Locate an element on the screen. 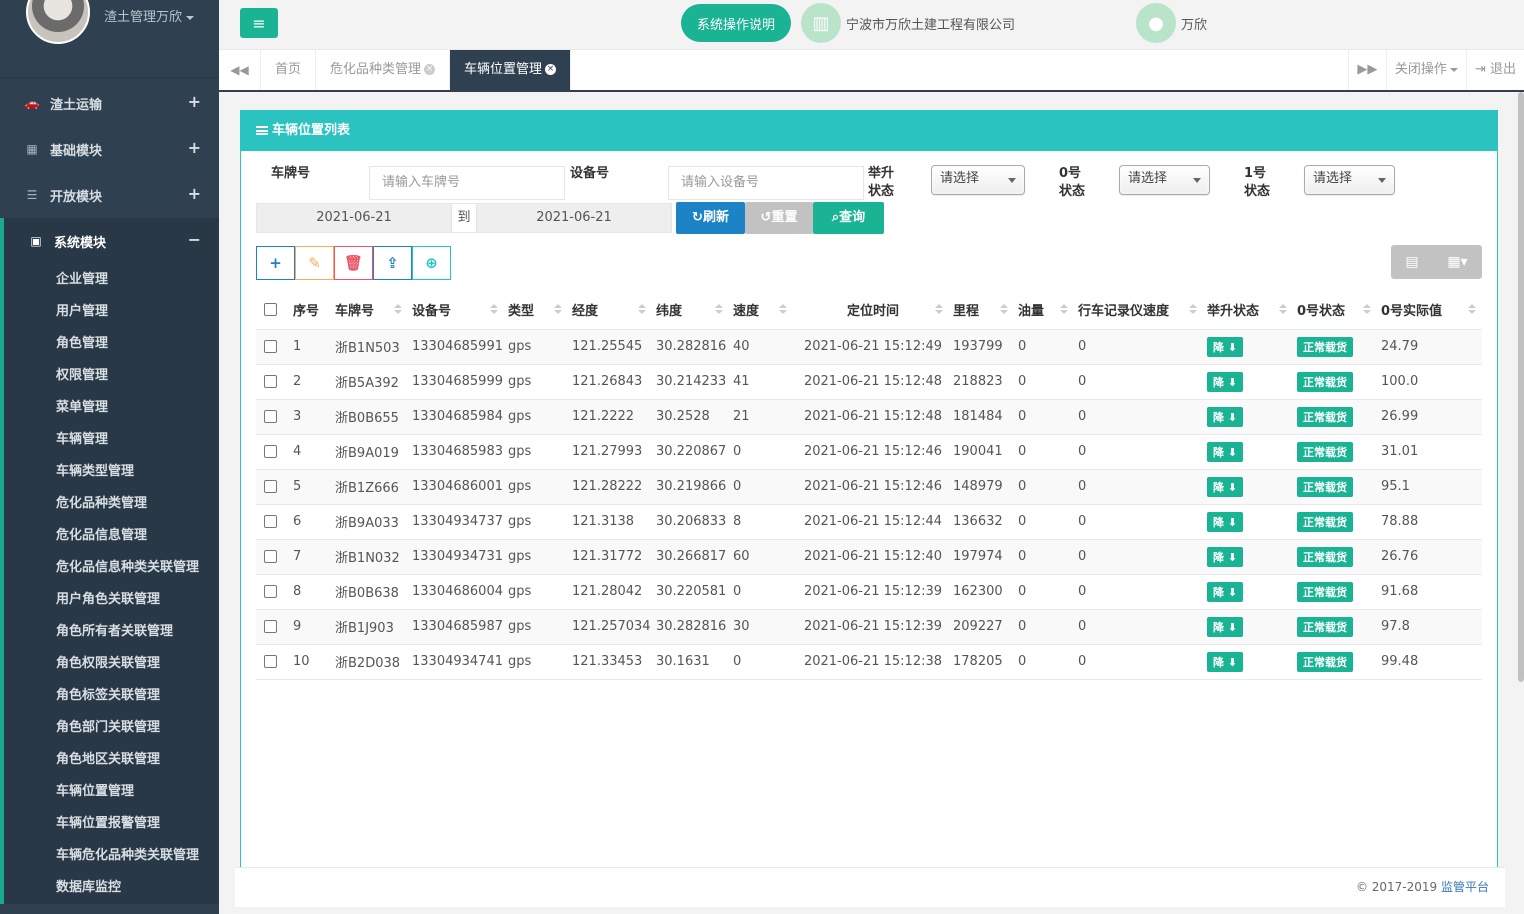 Image resolution: width=1524 pixels, height=914 pixels. menu-toggle-button: ≡ is located at coordinates (259, 23).